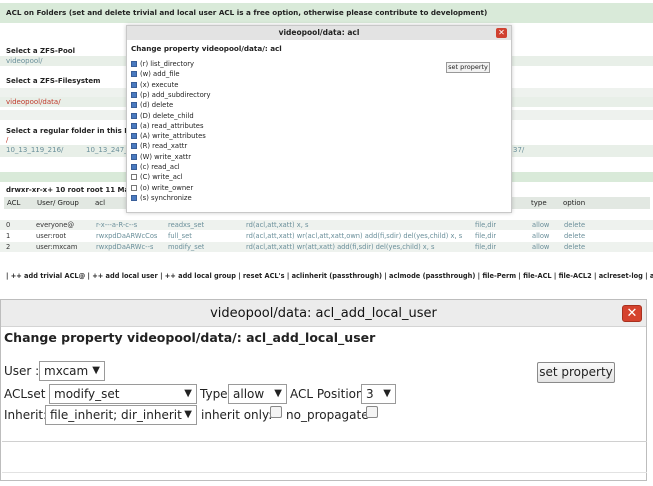  What do you see at coordinates (8, 247) in the screenshot?
I see `cell-acl: 2` at bounding box center [8, 247].